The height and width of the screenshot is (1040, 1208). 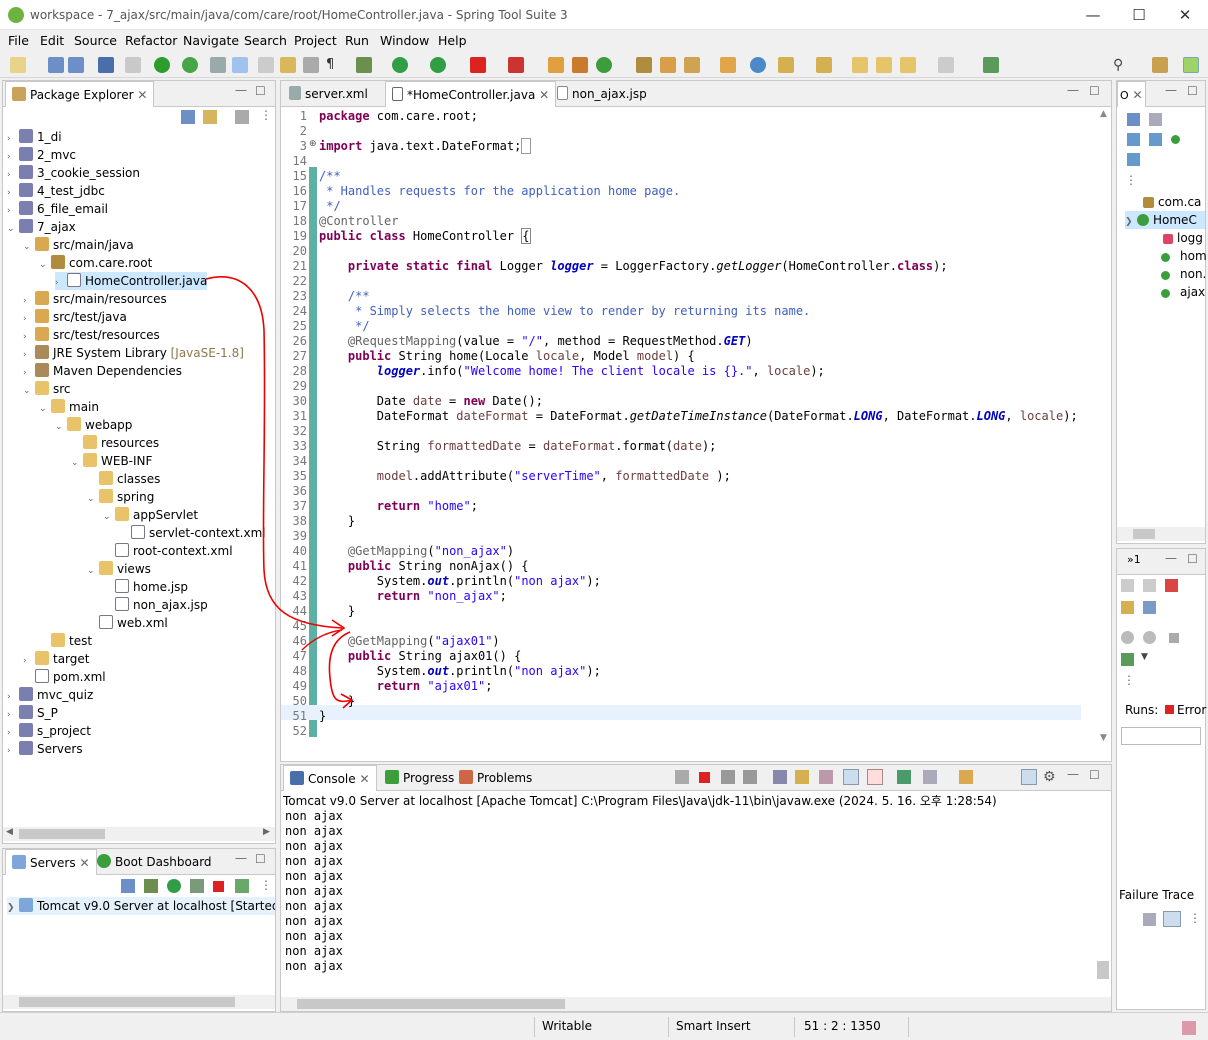 I want to click on skip-breakpoints-icon, so click(x=133, y=65).